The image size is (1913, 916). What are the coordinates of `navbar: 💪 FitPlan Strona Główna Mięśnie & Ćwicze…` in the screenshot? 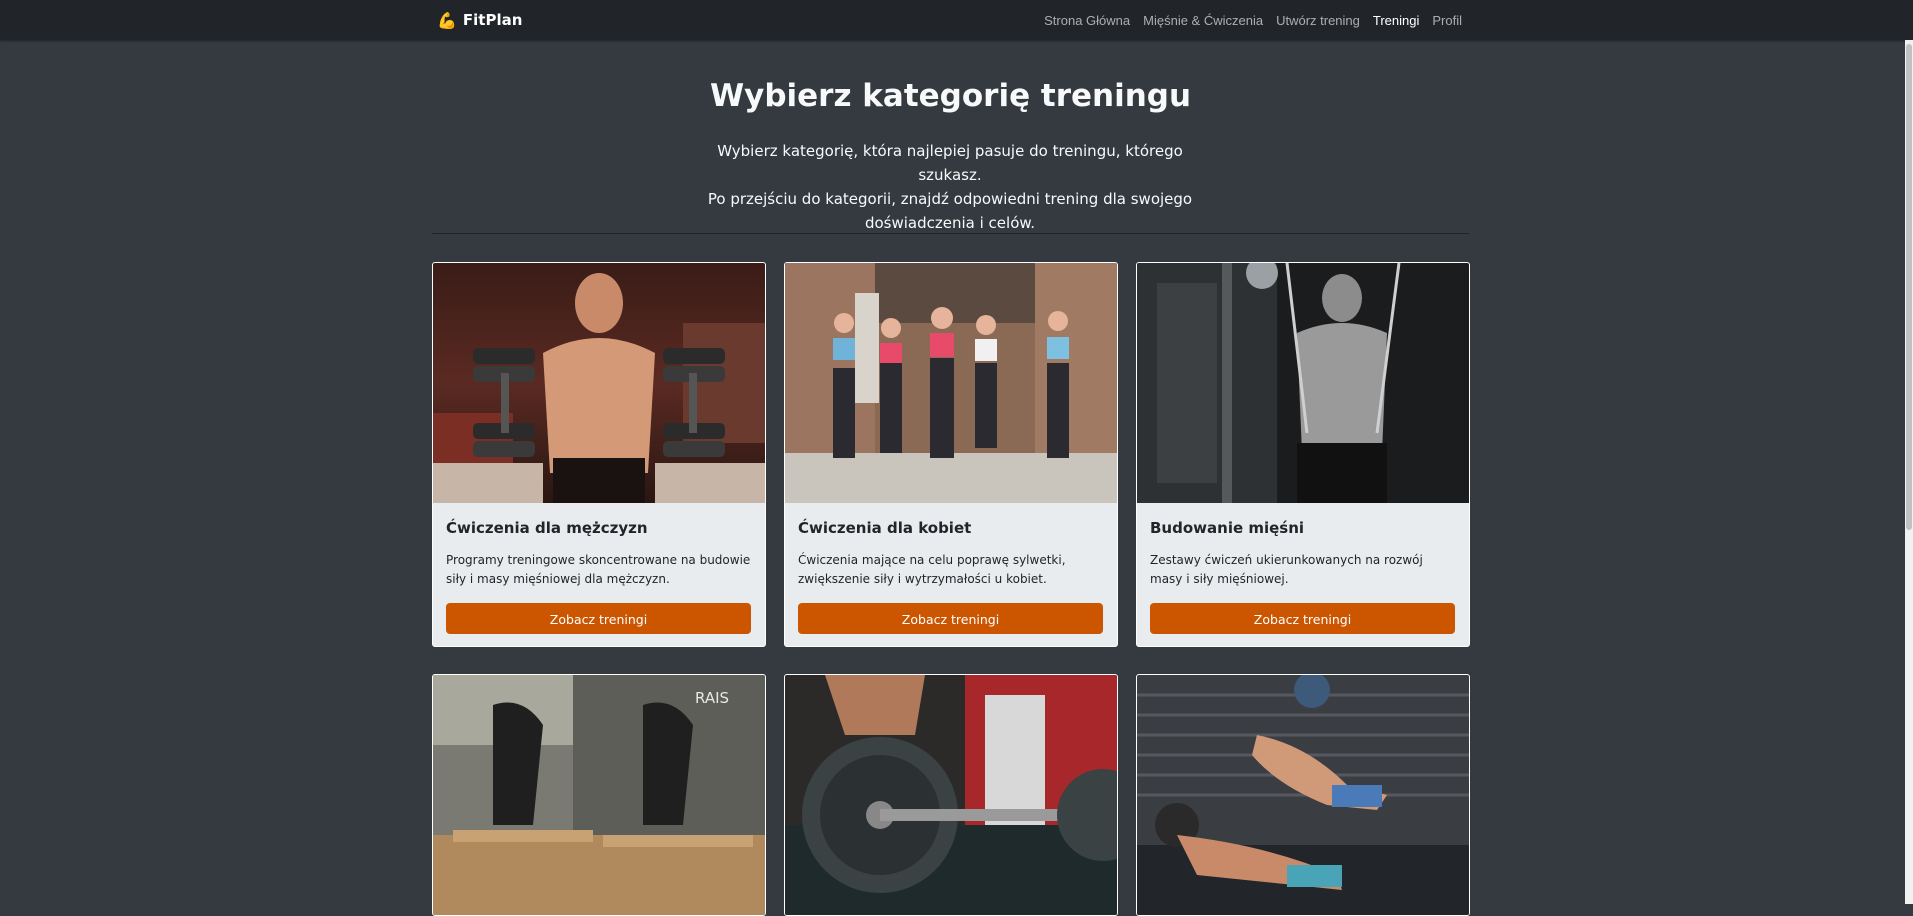 It's located at (956, 20).